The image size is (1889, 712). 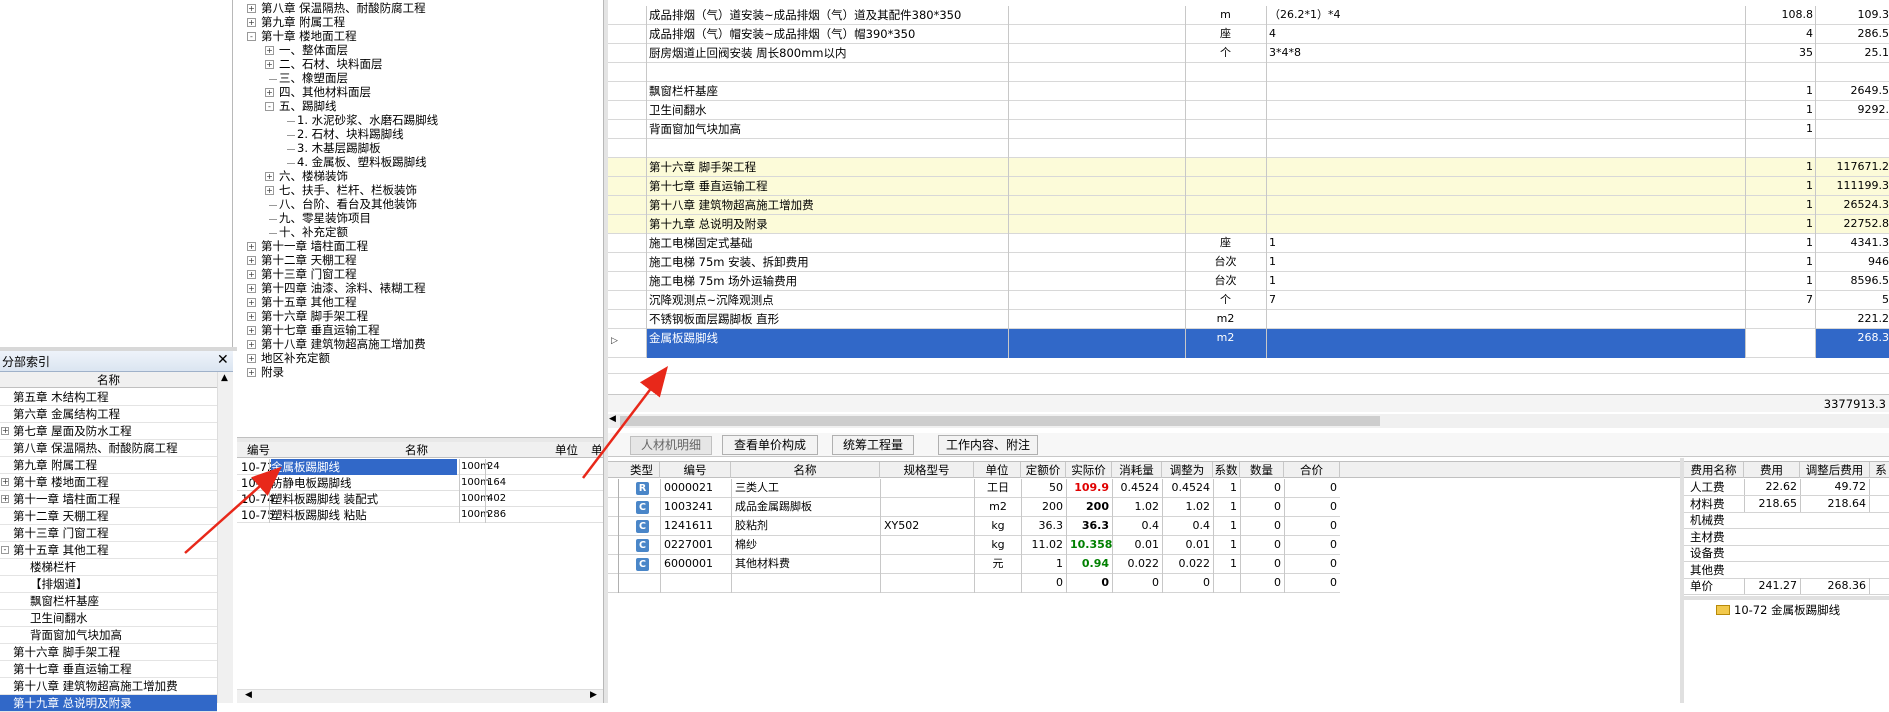 What do you see at coordinates (426, 460) in the screenshot?
I see `annotation-arrows` at bounding box center [426, 460].